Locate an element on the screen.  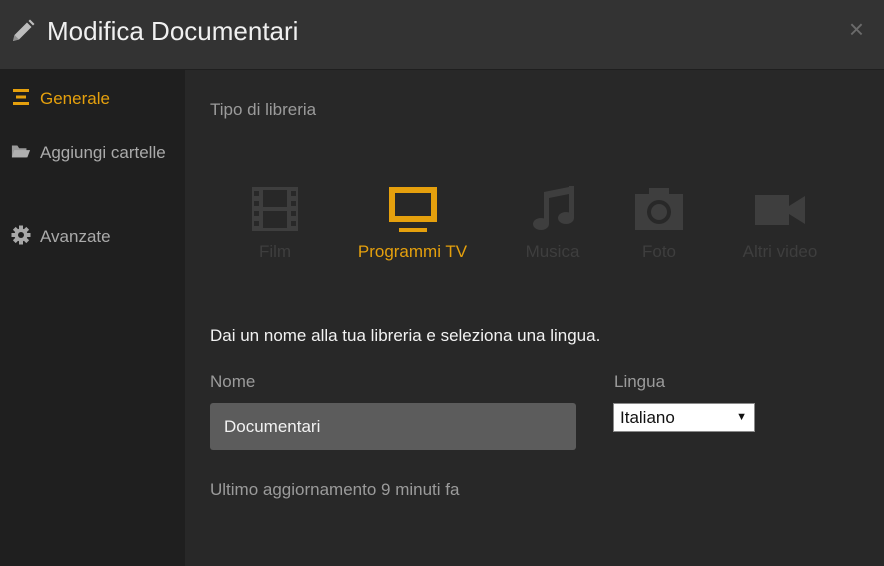
gear-icon is located at coordinates (21, 235).